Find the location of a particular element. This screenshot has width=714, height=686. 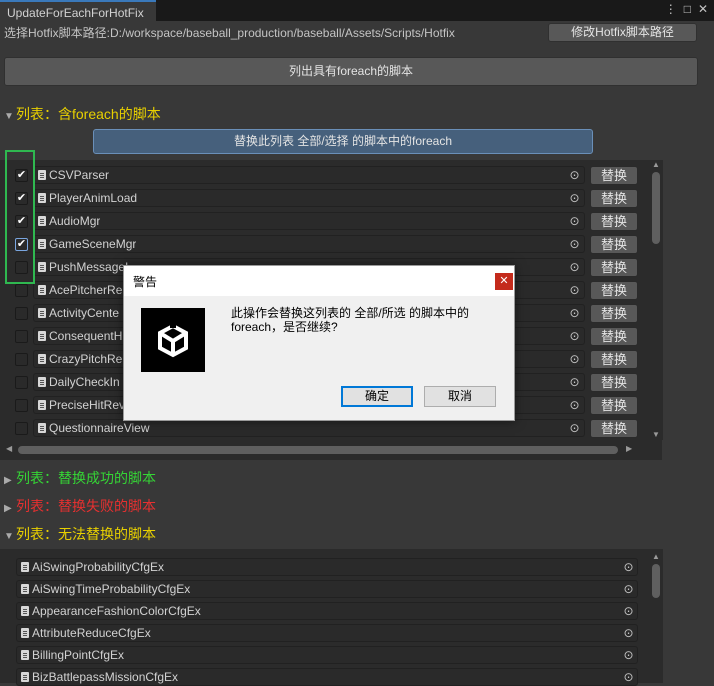

foldout-fail: ▶ 列表：替换失败的脚本 is located at coordinates (80, 506).